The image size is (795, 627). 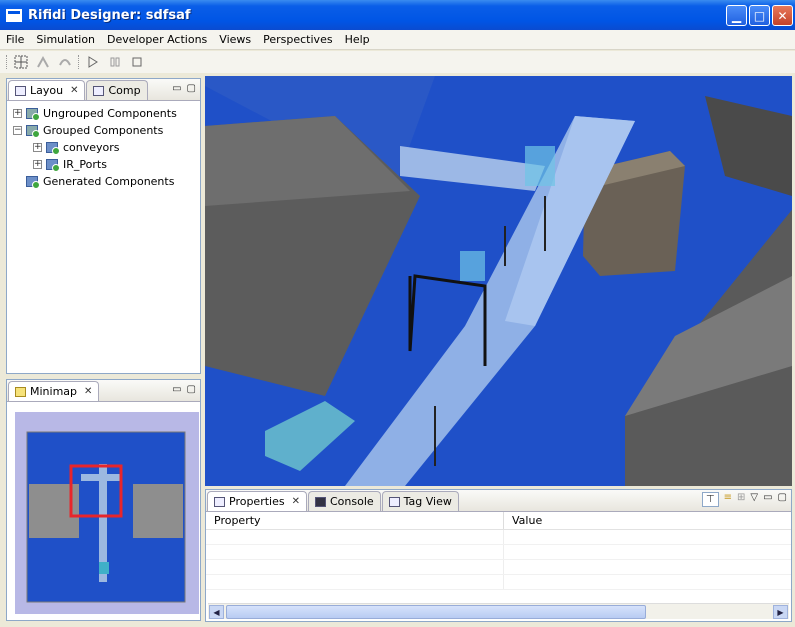 What do you see at coordinates (355, 520) in the screenshot?
I see `column-property: Property` at bounding box center [355, 520].